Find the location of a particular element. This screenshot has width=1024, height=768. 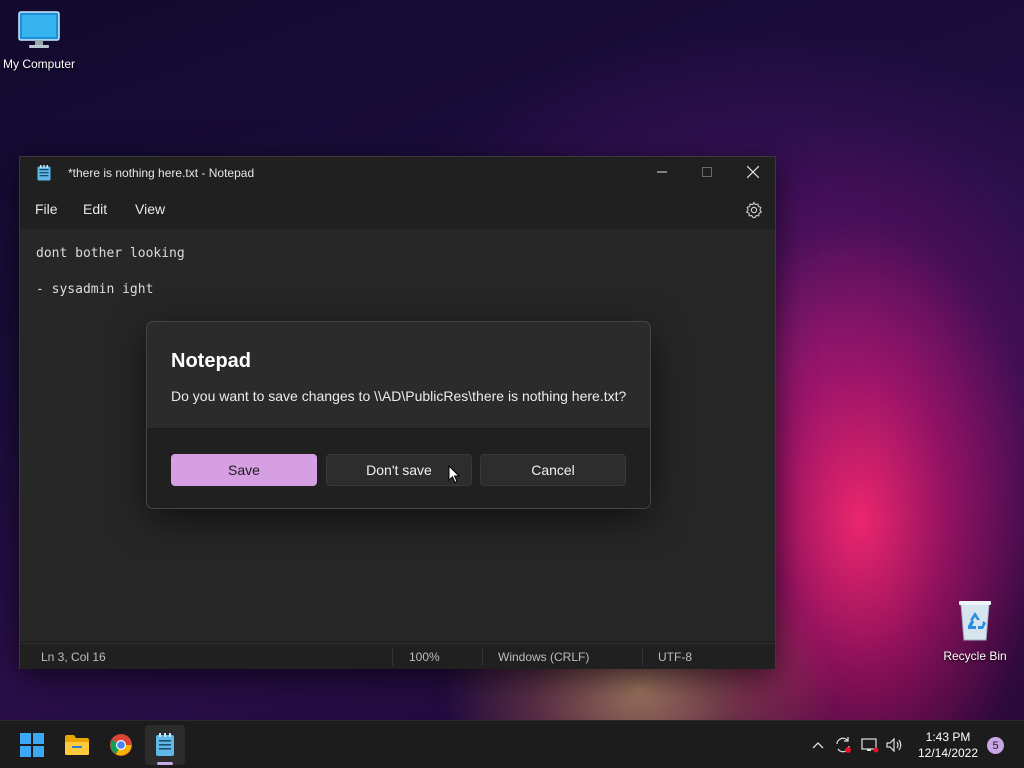

desktop-icon-recycle-bin: Recycle Bin is located at coordinates (975, 630).